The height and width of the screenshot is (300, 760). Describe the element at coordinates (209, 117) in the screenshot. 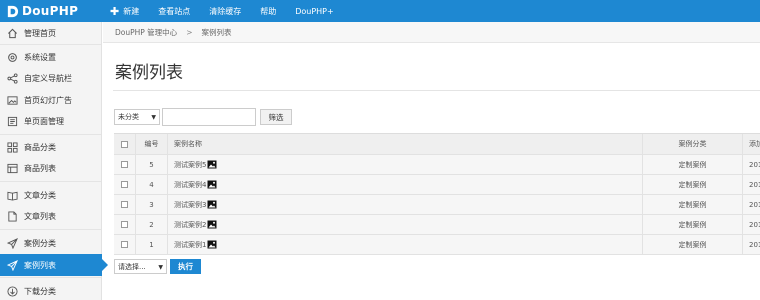

I see `keyword-input` at that location.